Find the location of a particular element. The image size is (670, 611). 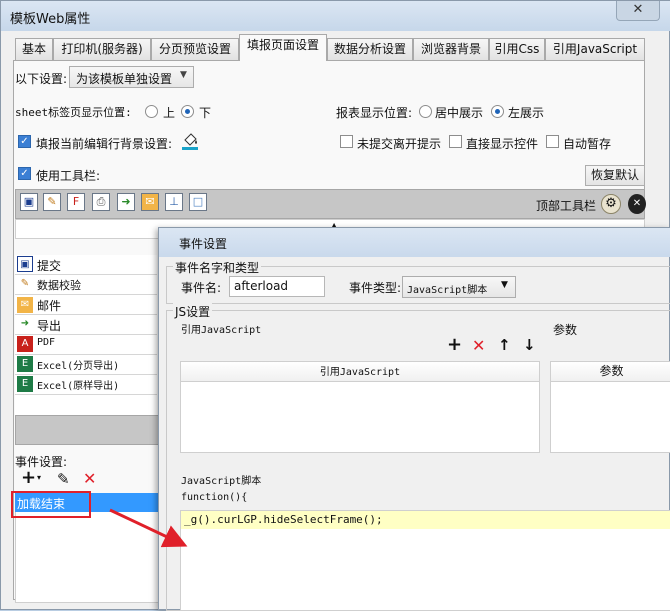

arrow-down-icon: ↓ is located at coordinates (529, 345).